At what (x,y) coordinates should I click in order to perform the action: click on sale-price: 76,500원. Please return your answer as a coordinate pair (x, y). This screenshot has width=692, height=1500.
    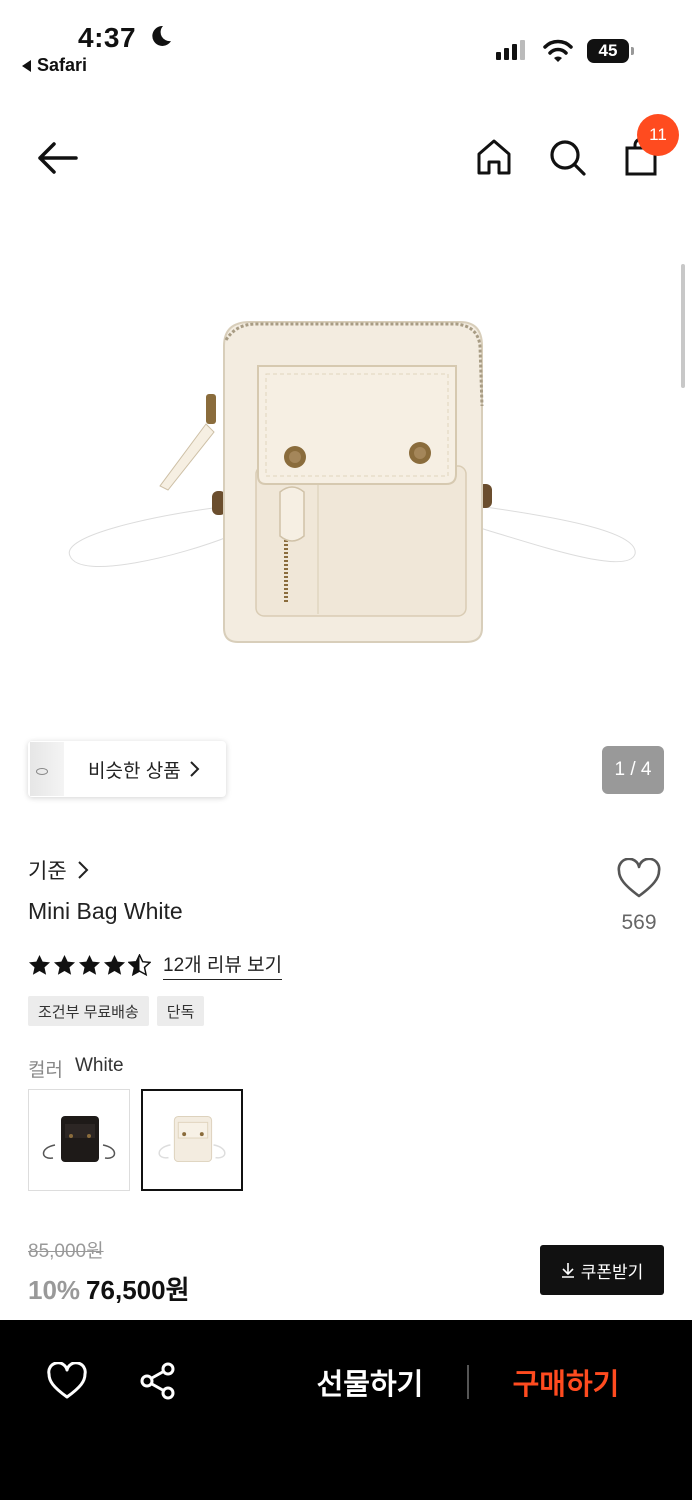
    Looking at the image, I should click on (138, 1290).